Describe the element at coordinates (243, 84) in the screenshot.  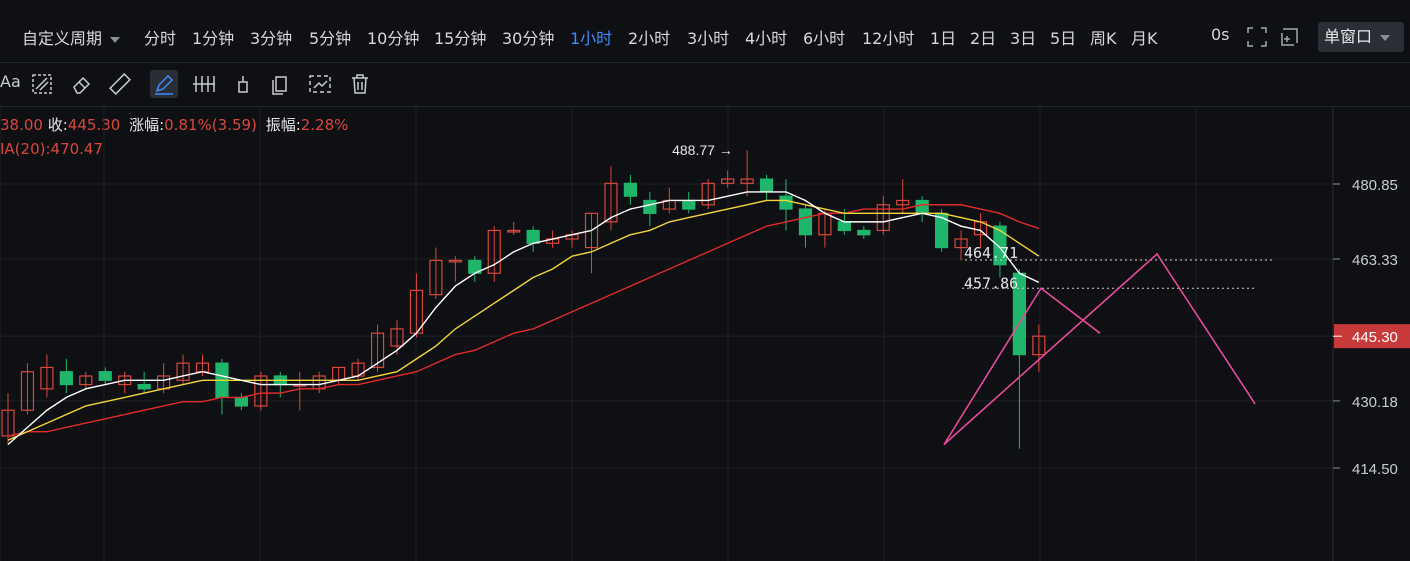
I see `pin-icon` at that location.